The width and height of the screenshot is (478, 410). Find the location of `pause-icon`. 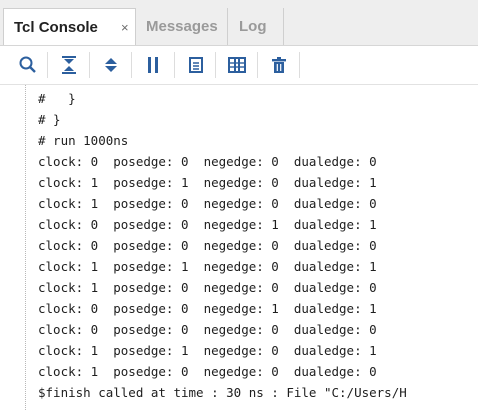

pause-icon is located at coordinates (153, 65).